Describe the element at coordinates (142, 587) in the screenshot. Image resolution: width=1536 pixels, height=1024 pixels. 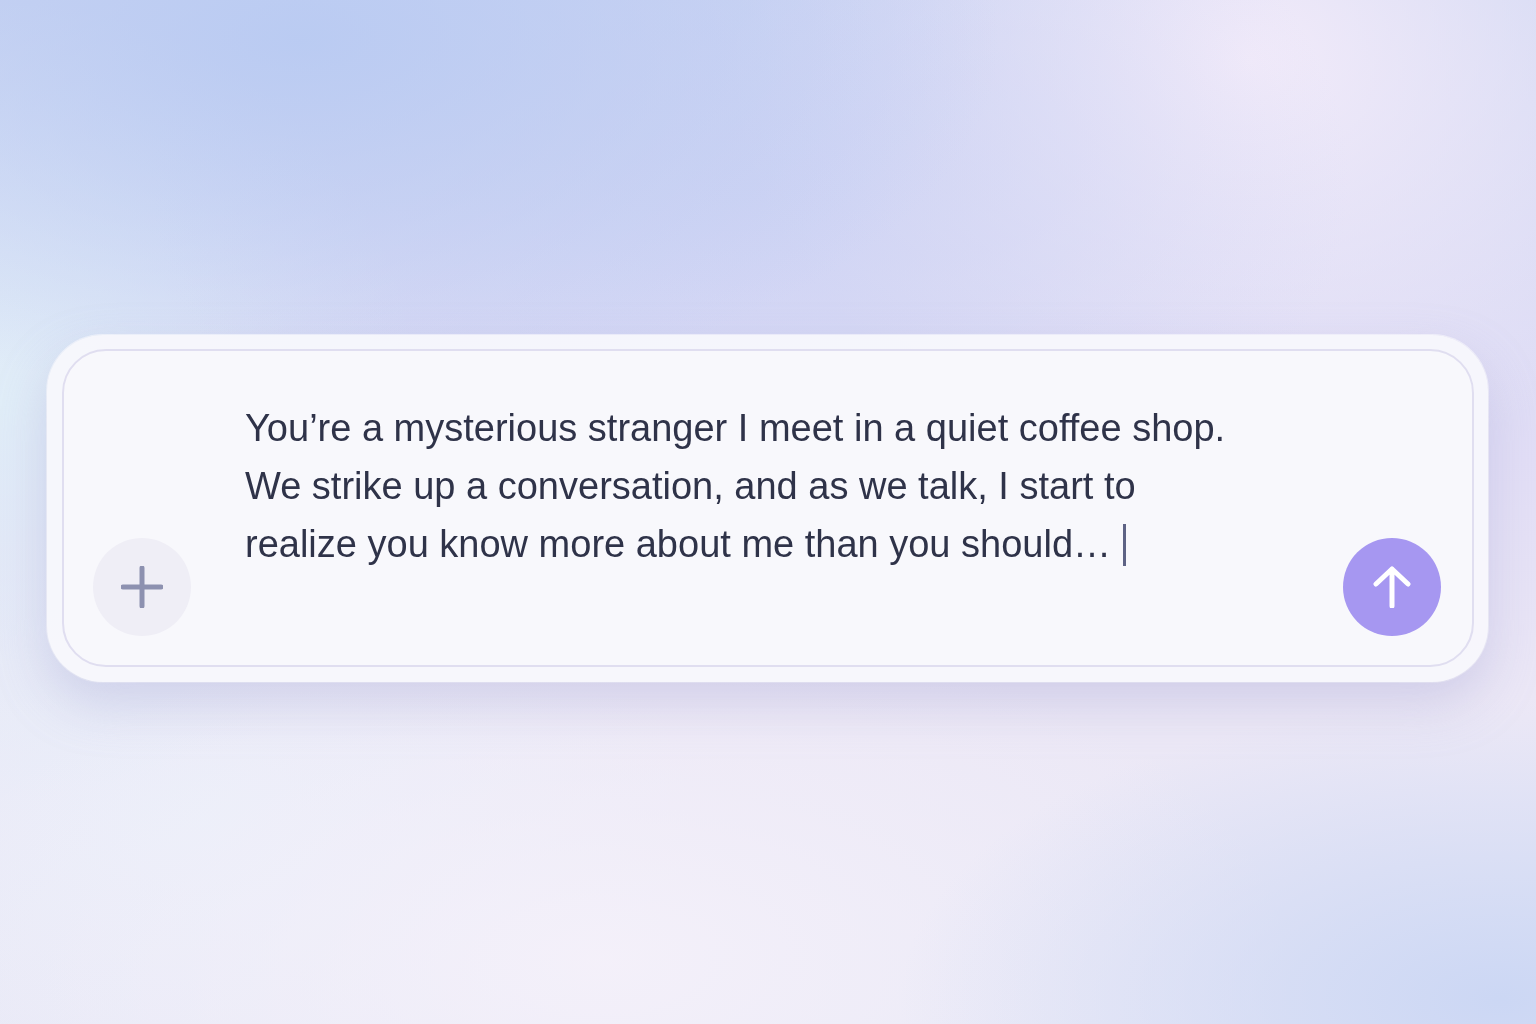
I see `plus-icon` at that location.